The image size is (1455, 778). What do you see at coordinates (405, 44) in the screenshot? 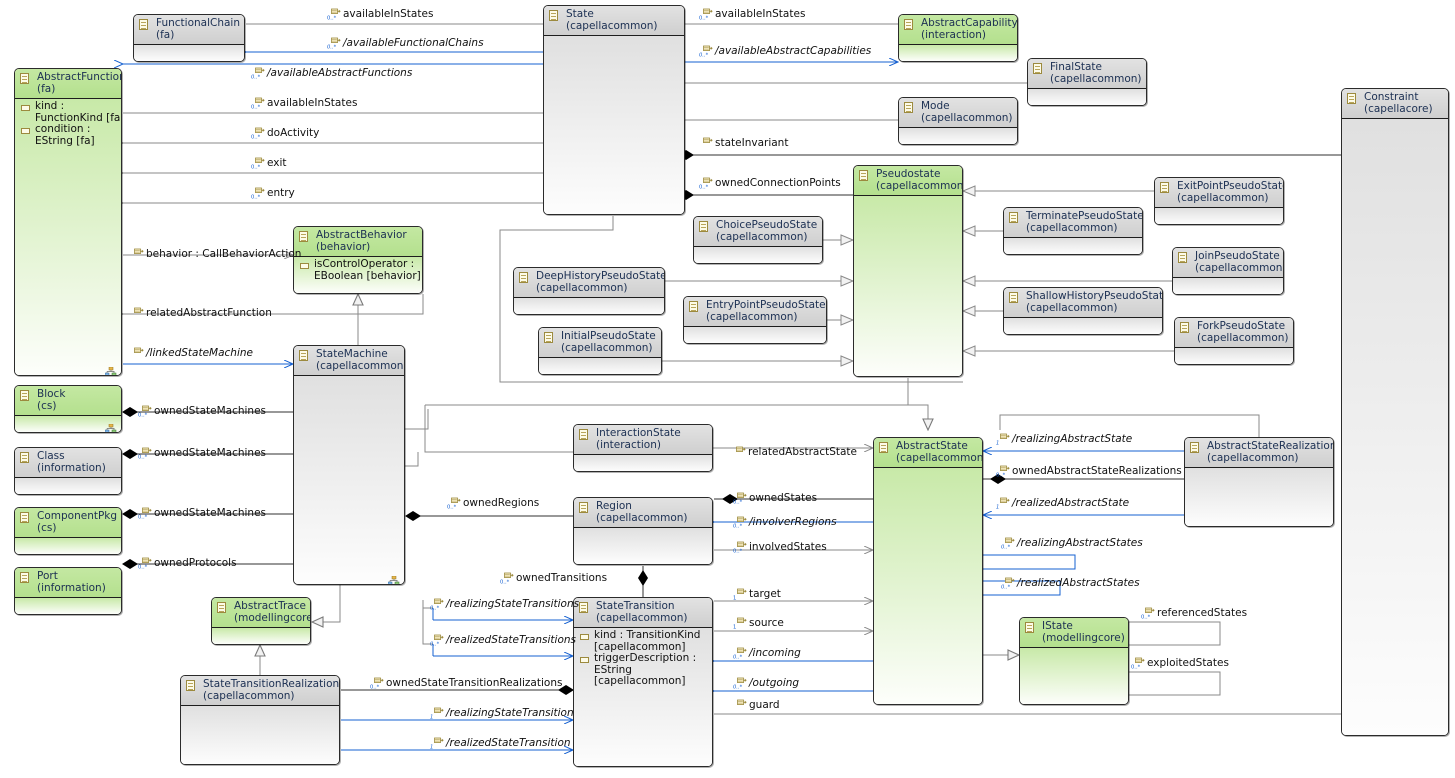
I see `edge-label-l3: 0..* /availableFunctionalChains` at bounding box center [405, 44].